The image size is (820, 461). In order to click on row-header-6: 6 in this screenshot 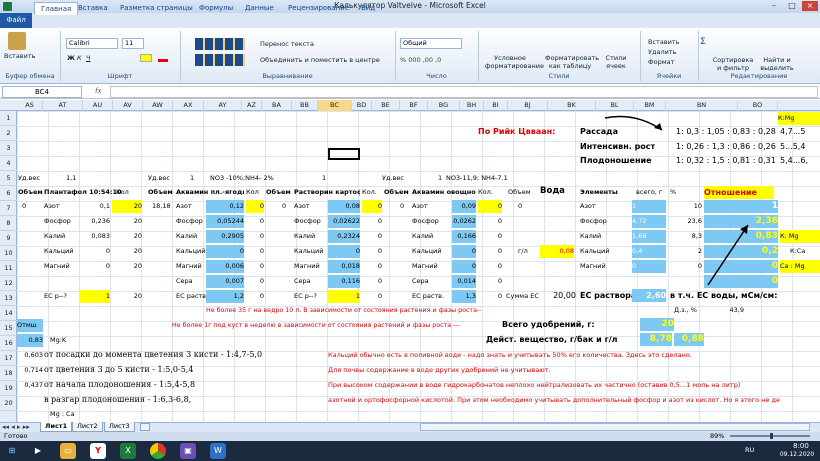, I will do `click(8, 193)`.